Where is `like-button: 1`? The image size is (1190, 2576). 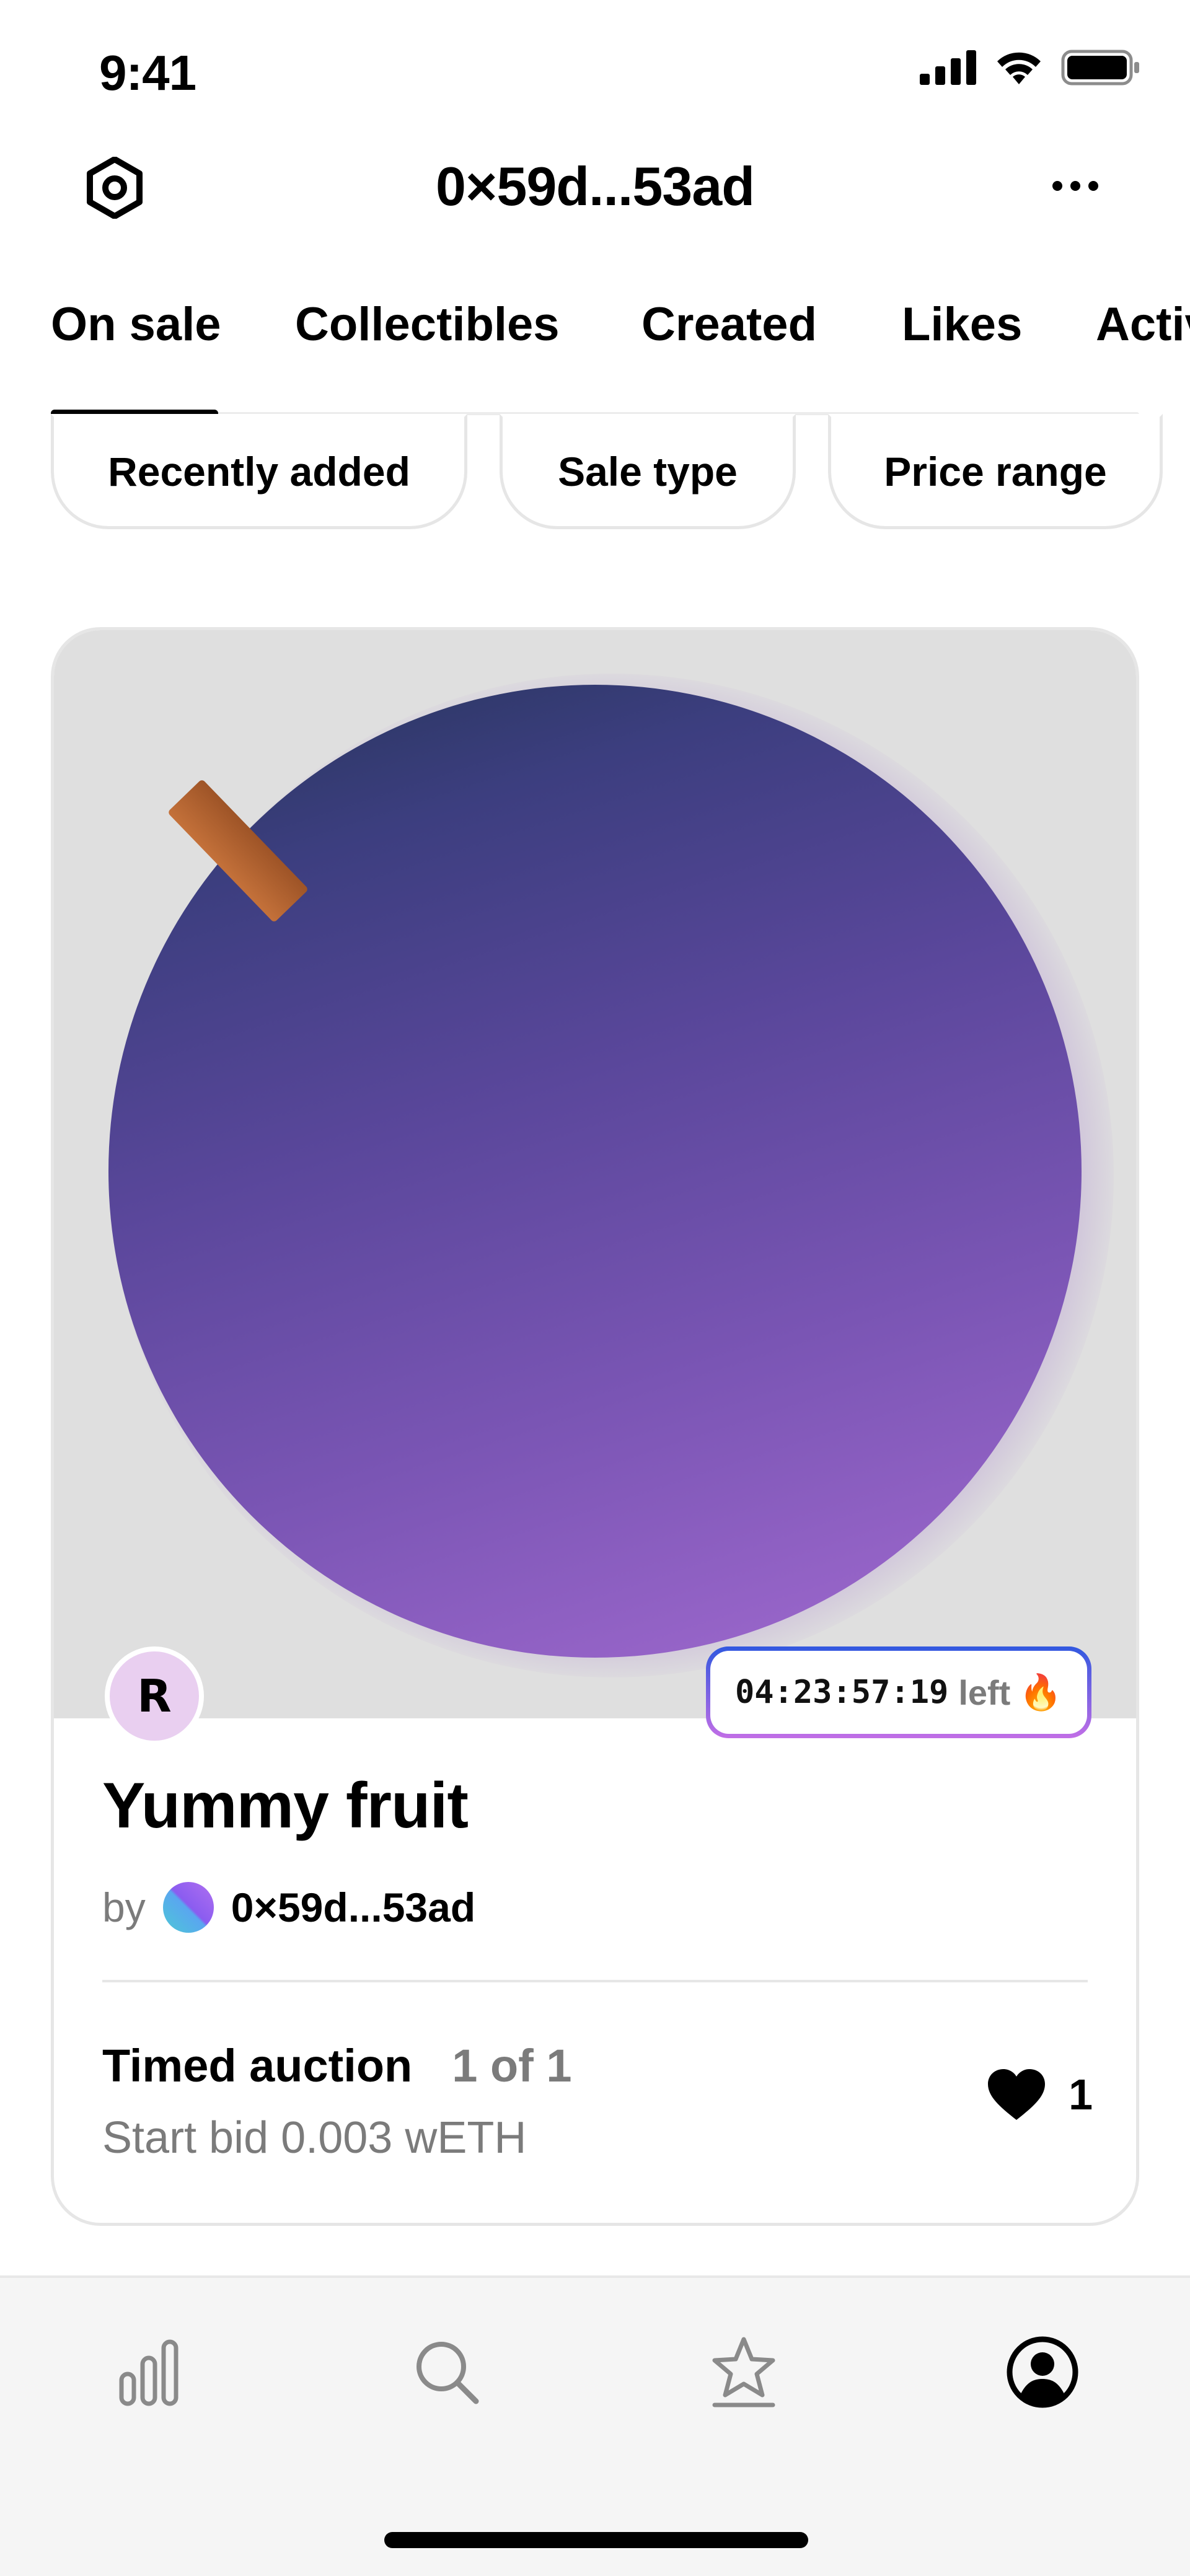 like-button: 1 is located at coordinates (1040, 2094).